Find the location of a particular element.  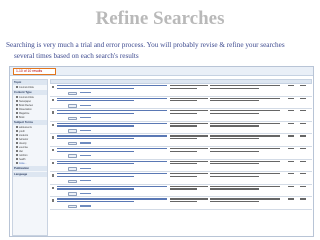

facet-option-label: Dissertation is located at coordinates (25, 109).